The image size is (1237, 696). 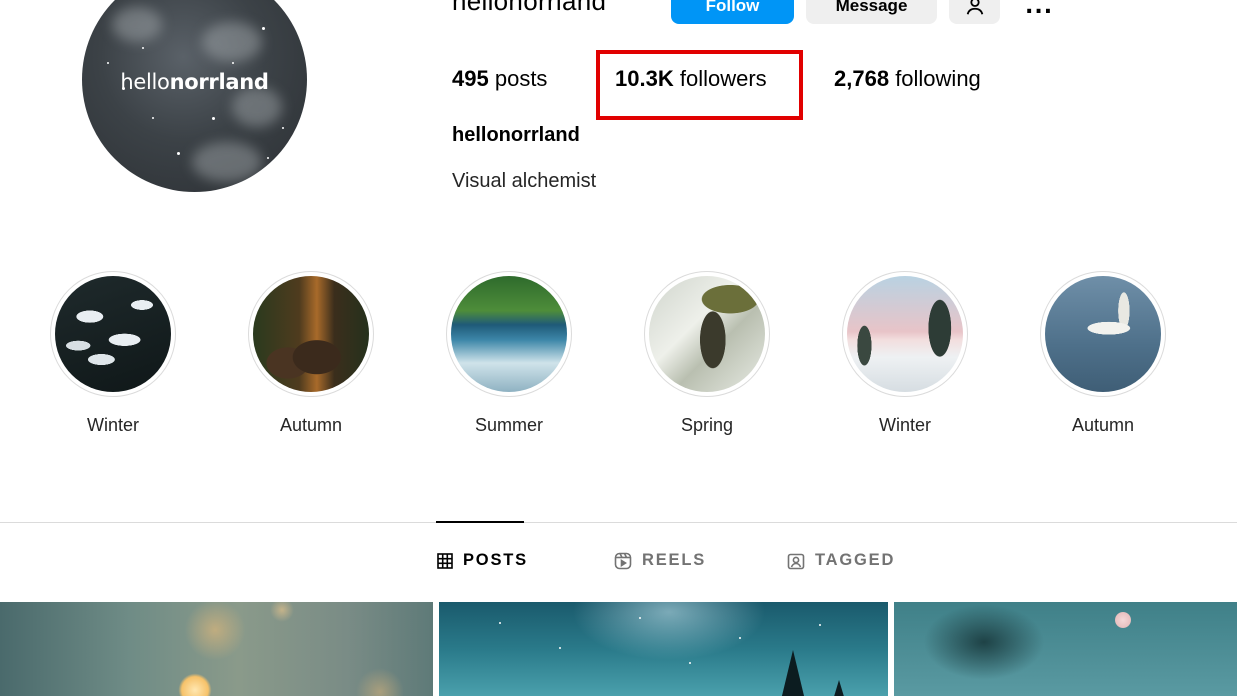 I want to click on highlight-summer: Summer, so click(x=509, y=353).